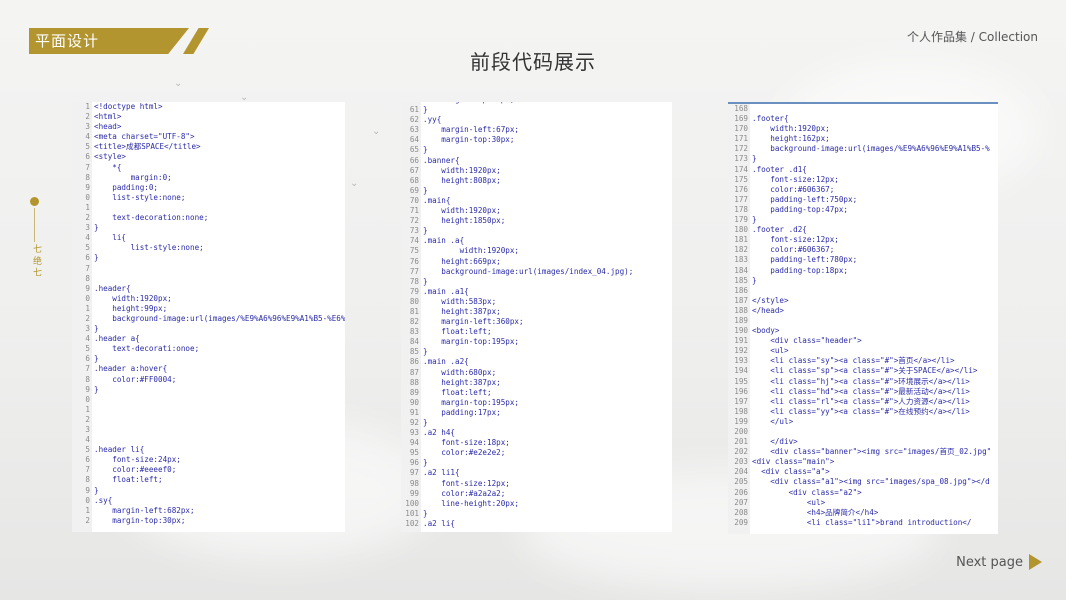 The image size is (1066, 600). Describe the element at coordinates (208, 178) in the screenshot. I see `code-line: 8 margin:0;` at that location.